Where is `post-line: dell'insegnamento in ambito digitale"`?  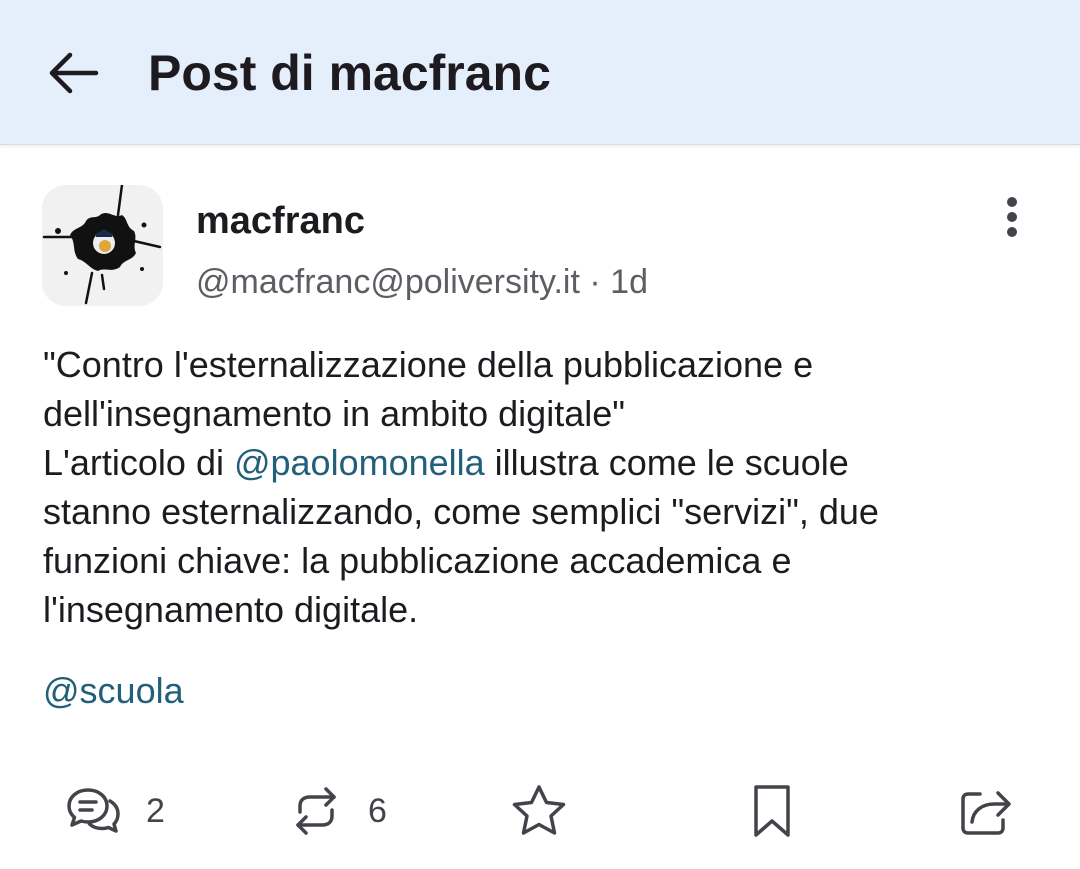
post-line: dell'insegnamento in ambito digitale" is located at coordinates (334, 413).